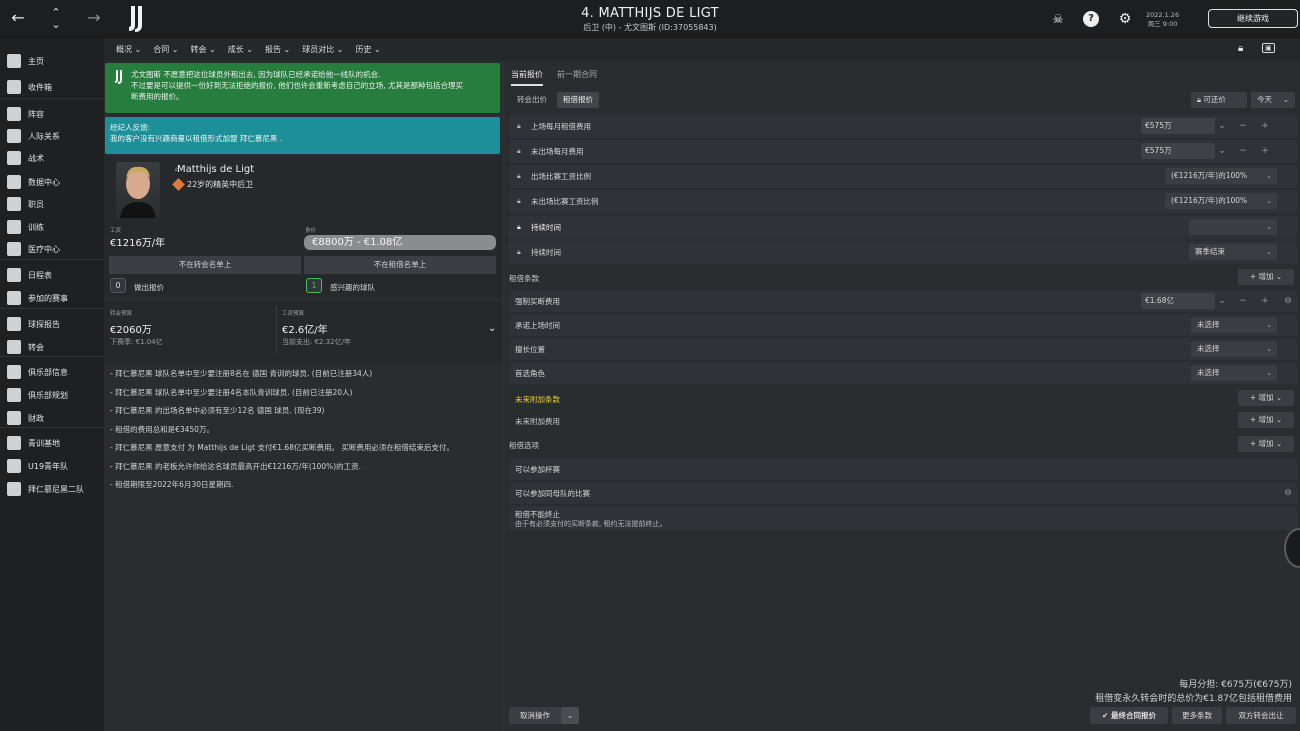  What do you see at coordinates (52, 275) in the screenshot?
I see `sidebar-item-calendar: 日程表` at bounding box center [52, 275].